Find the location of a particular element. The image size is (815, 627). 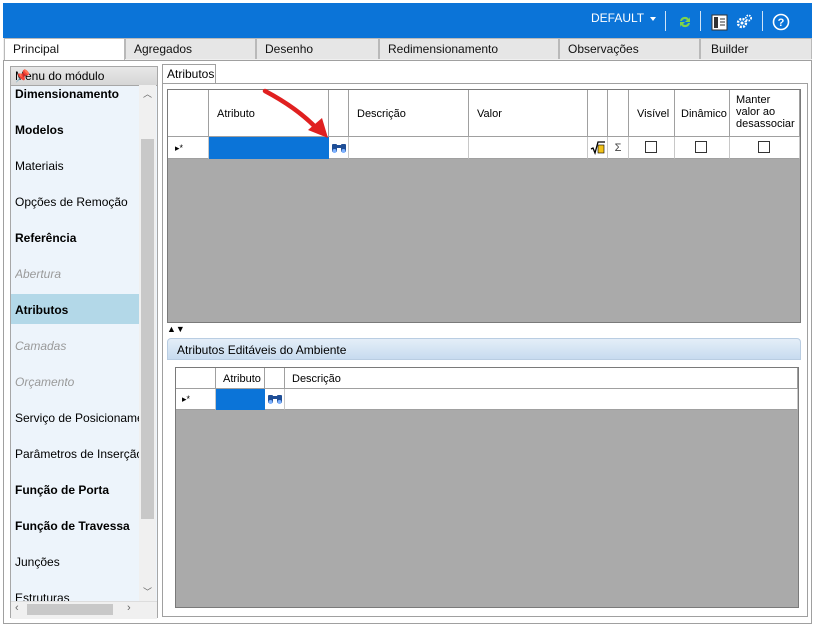

env-search-attribute-button is located at coordinates (275, 399).